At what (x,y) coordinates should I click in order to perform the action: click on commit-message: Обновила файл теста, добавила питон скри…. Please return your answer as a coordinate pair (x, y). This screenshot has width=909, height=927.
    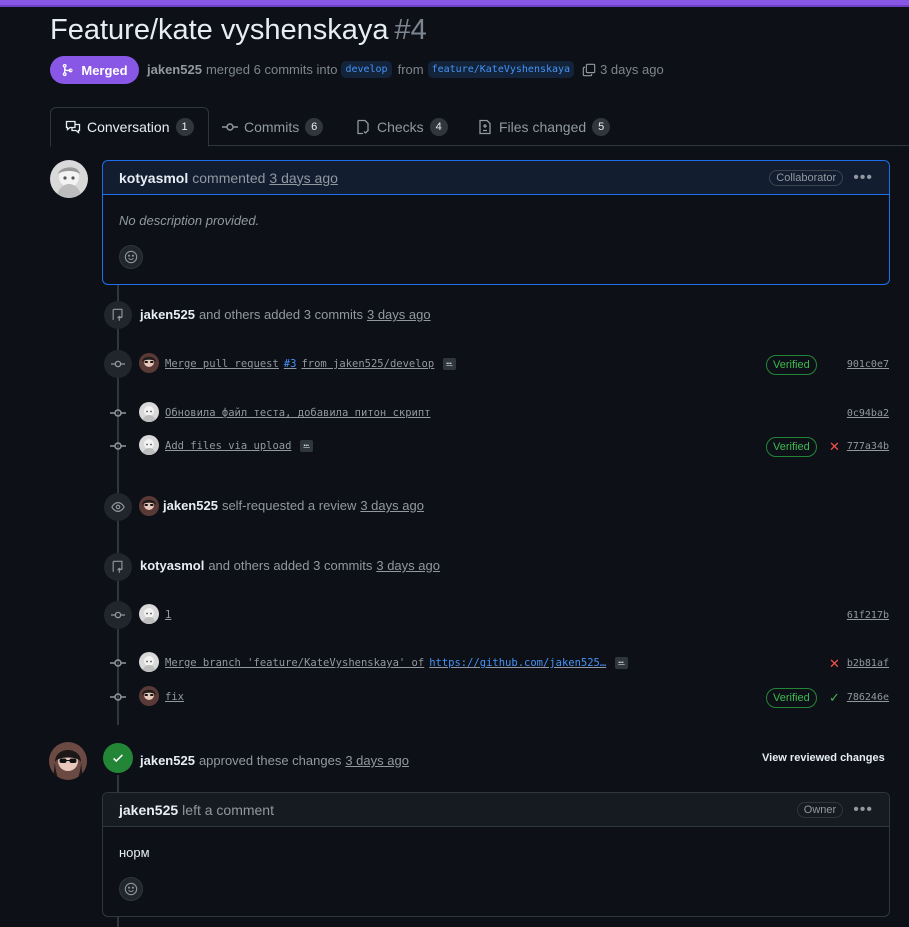
    Looking at the image, I should click on (298, 413).